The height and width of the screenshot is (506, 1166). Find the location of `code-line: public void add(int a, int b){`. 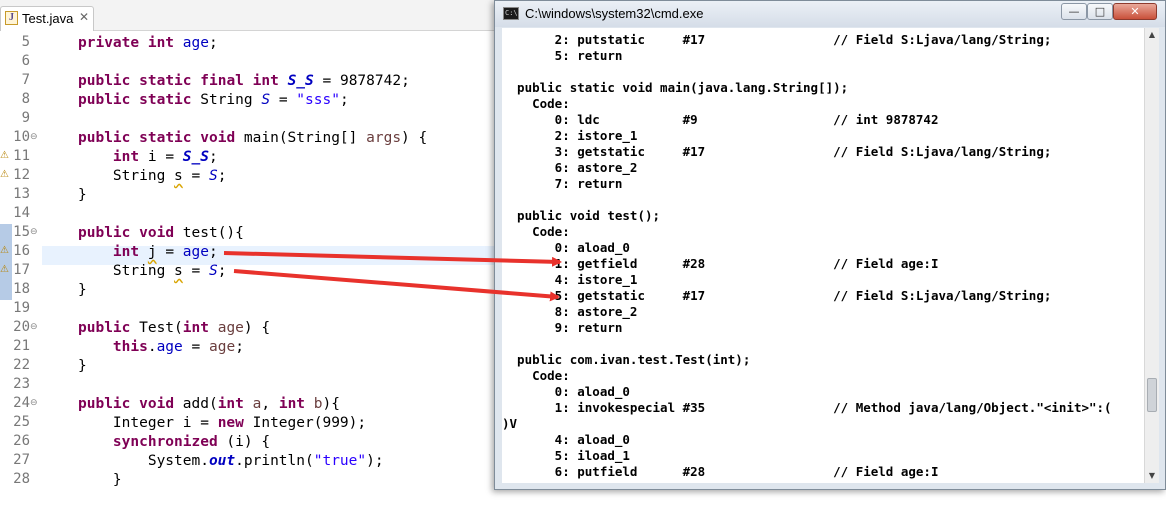

code-line: public void add(int a, int b){ is located at coordinates (209, 404).